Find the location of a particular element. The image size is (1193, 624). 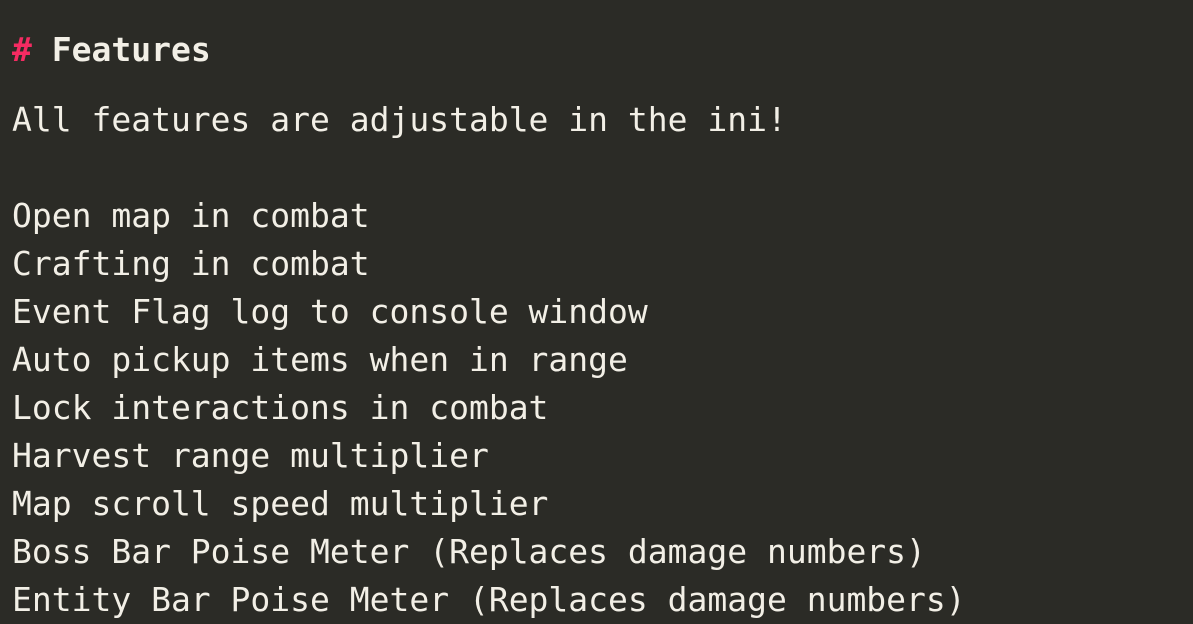

feature-item: Harvest range multiplier is located at coordinates (250, 456).